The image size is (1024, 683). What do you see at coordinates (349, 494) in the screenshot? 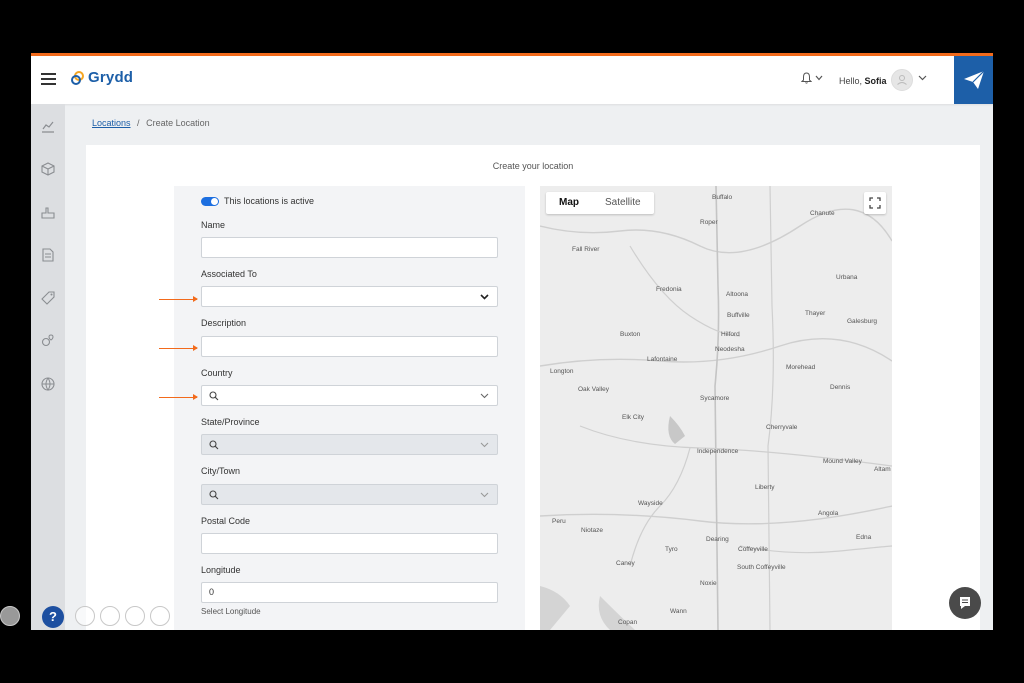
I see `city-select` at bounding box center [349, 494].